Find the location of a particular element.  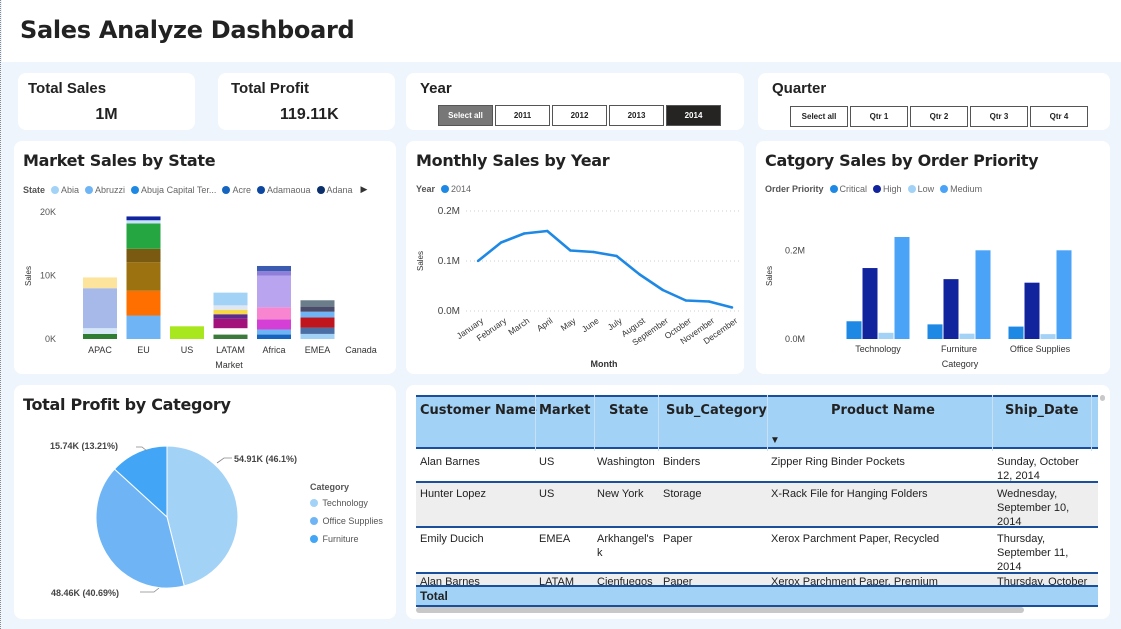

y-tick-label: 0.0M is located at coordinates (795, 339).